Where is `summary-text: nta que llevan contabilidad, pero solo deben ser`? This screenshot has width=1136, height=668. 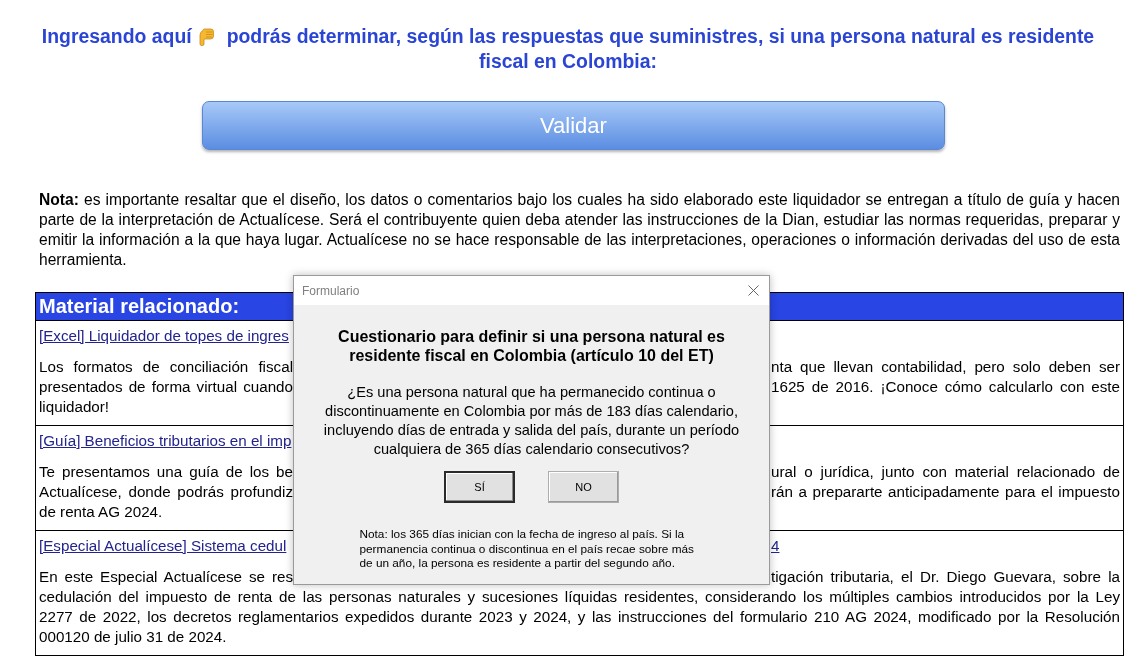 summary-text: nta que llevan contabilidad, pero solo deben ser is located at coordinates (945, 367).